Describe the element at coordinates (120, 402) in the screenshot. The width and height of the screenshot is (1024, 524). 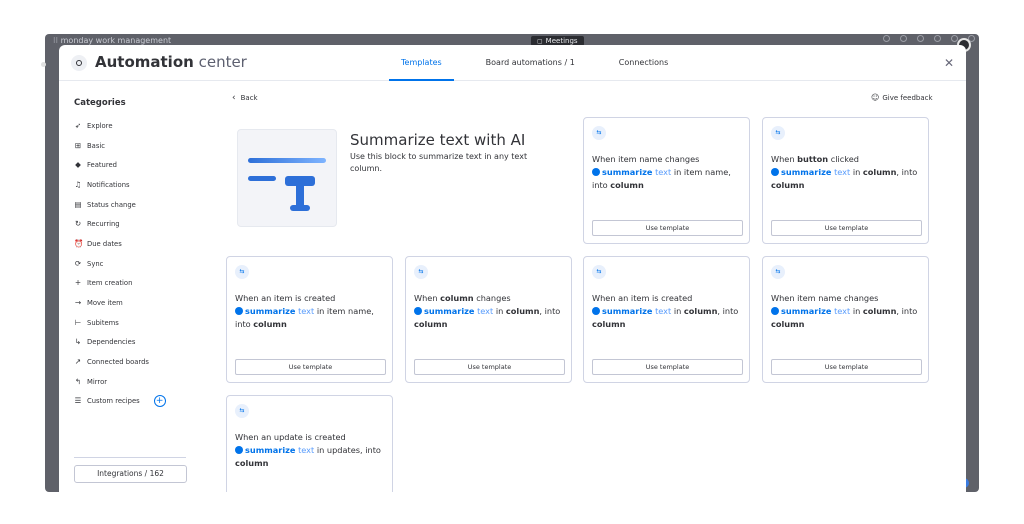
I see `sidebar-item-custom-recipes: ☰ Custom recipes +` at that location.